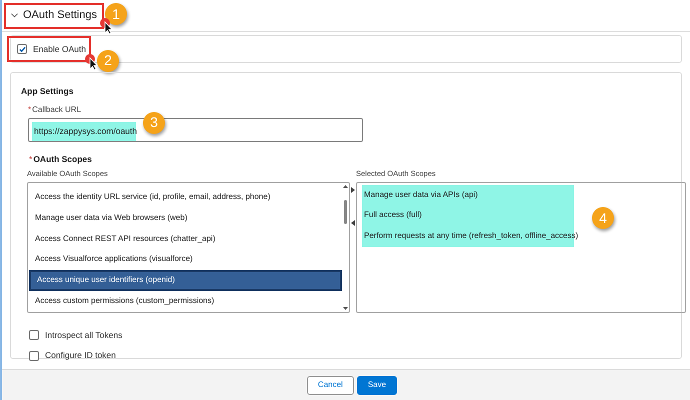  What do you see at coordinates (185, 301) in the screenshot?
I see `scope-option: Access custom permissions (custom_permissions)` at bounding box center [185, 301].